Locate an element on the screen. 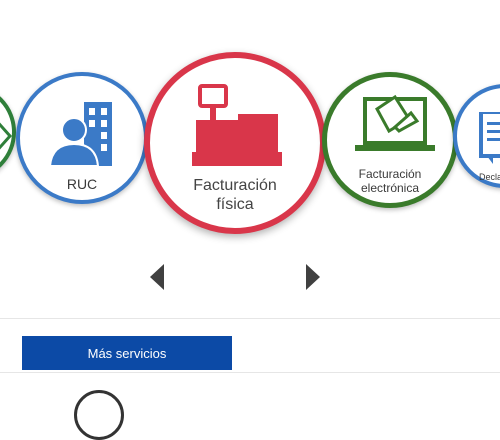 This screenshot has height=440, width=500. facturacion-electronica-label: Facturación electrónica is located at coordinates (390, 181).